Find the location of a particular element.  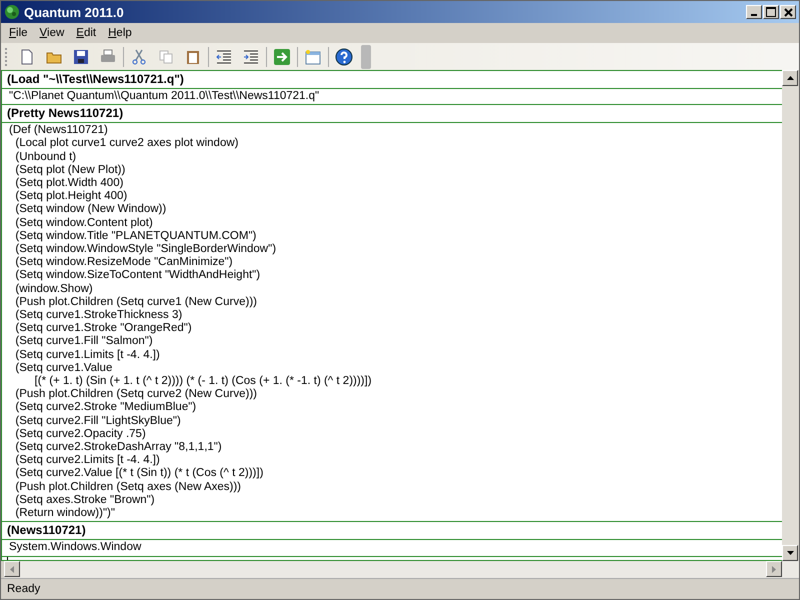

output-line: (Setq curve2.Opacity .75) is located at coordinates (80, 435).